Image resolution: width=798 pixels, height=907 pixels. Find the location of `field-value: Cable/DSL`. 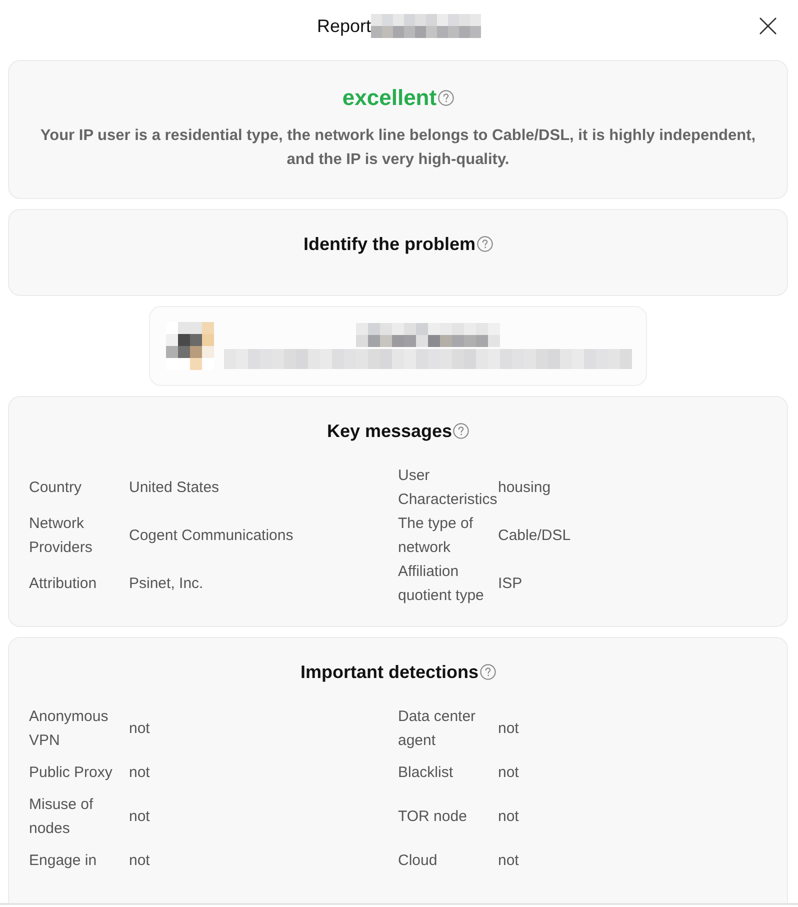

field-value: Cable/DSL is located at coordinates (535, 536).